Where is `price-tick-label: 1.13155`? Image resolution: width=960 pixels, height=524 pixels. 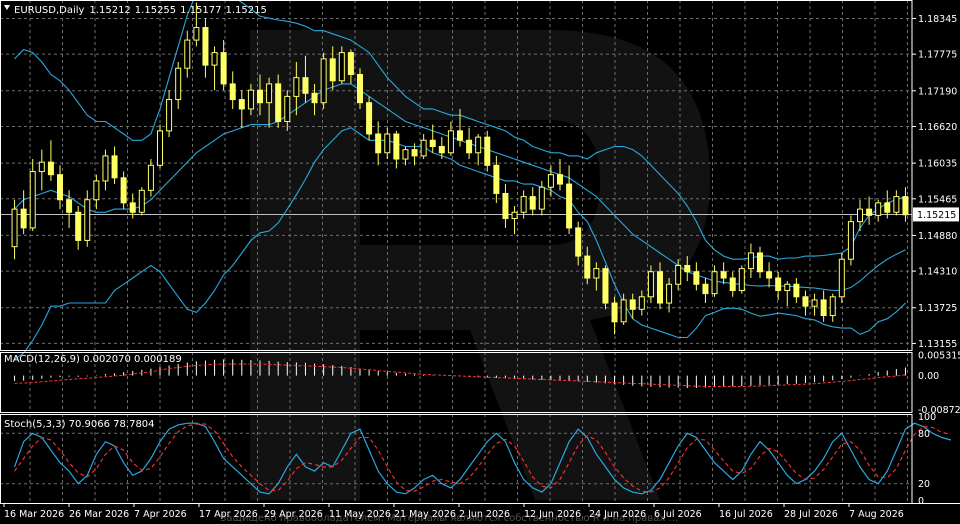
price-tick-label: 1.13155 is located at coordinates (937, 344).